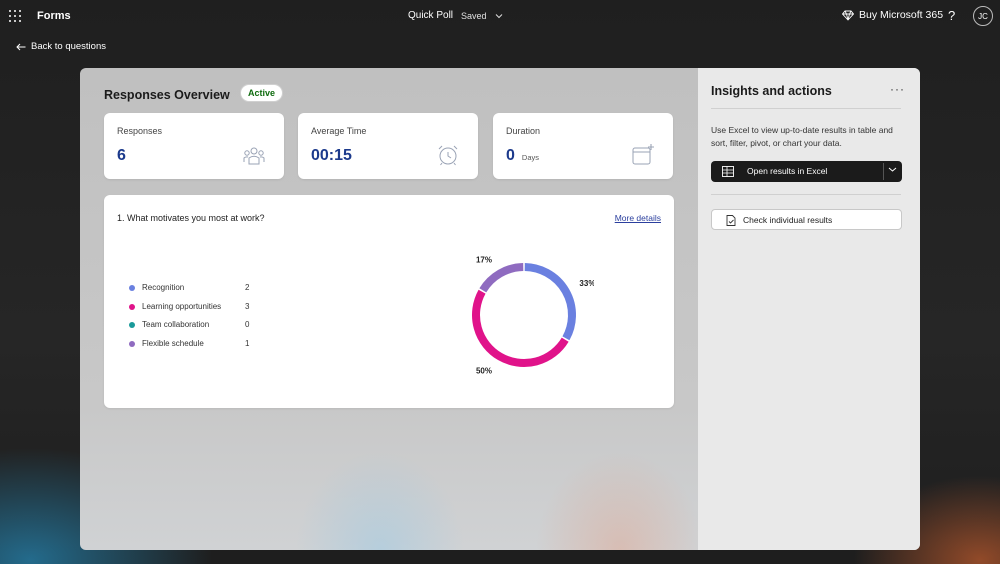 This screenshot has width=1000, height=564. I want to click on legend-label: Recognition, so click(163, 287).